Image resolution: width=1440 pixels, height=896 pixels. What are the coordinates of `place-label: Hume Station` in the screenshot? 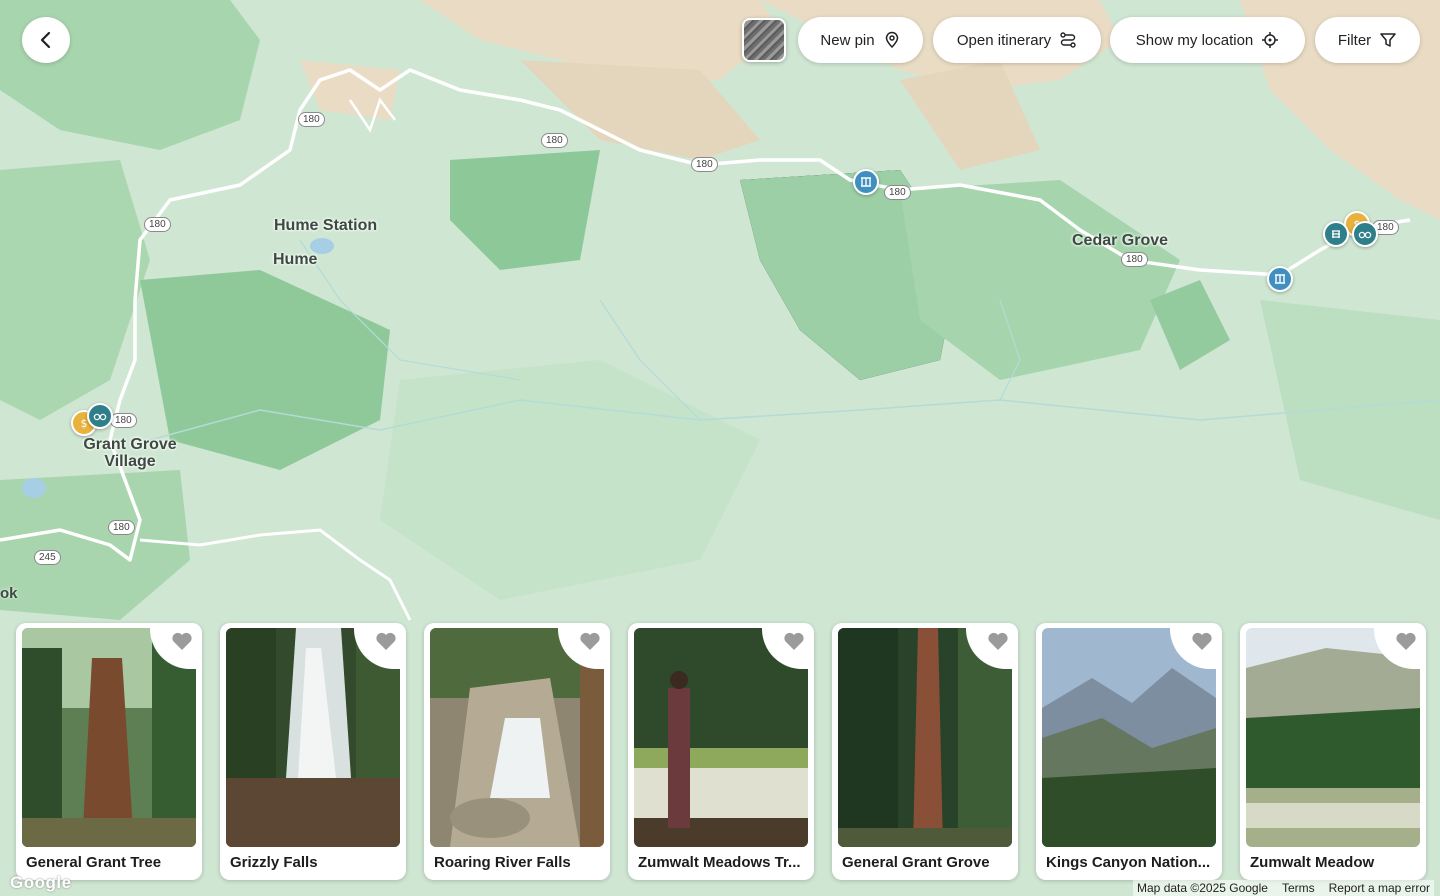 It's located at (326, 225).